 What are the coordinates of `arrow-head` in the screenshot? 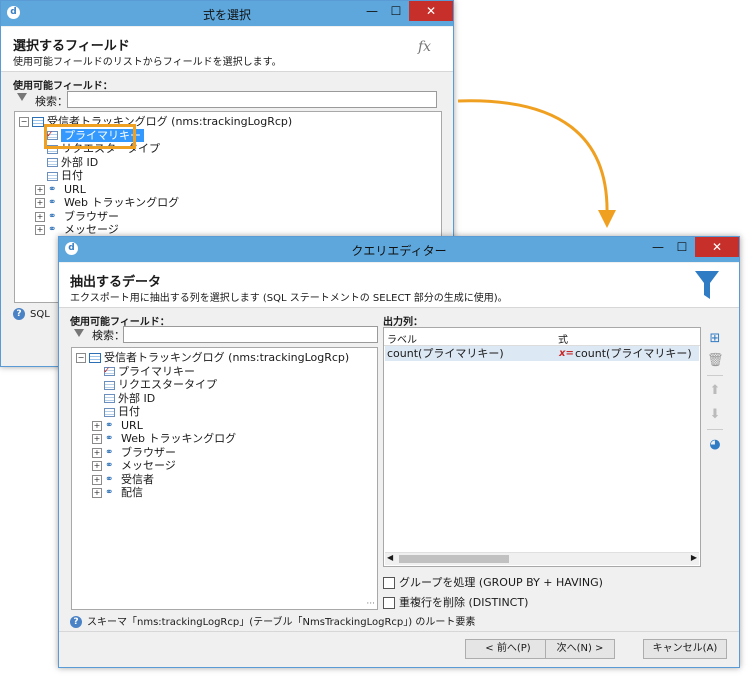 It's located at (607, 219).